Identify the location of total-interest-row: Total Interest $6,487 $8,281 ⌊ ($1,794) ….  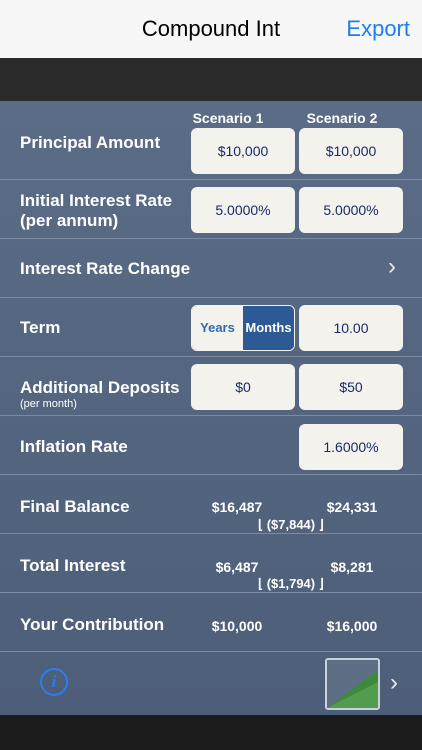
(211, 563).